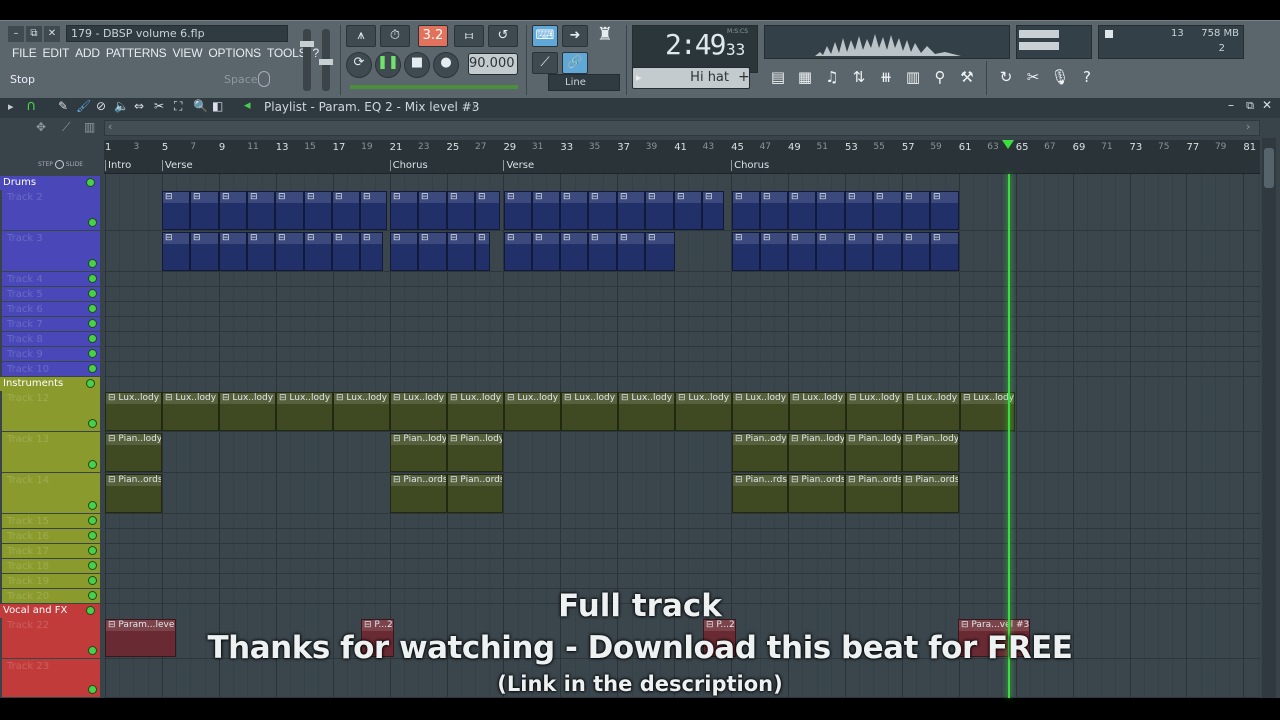 The image size is (1280, 720). What do you see at coordinates (50, 183) in the screenshot?
I see `group-header: Drums` at bounding box center [50, 183].